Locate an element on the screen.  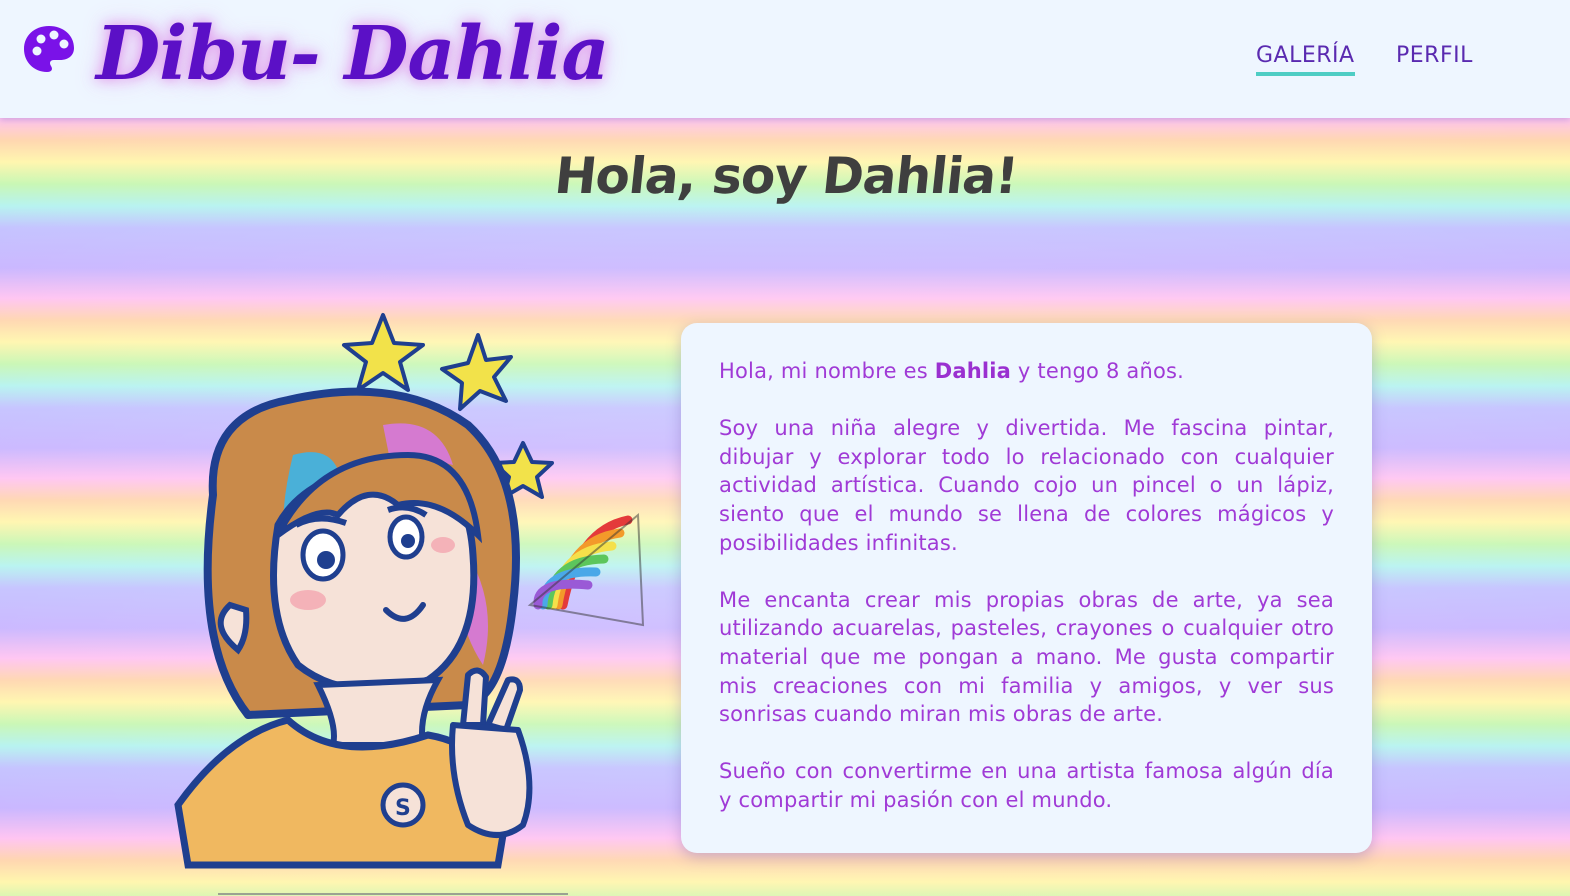
intro-name: Dahlia is located at coordinates (973, 371).